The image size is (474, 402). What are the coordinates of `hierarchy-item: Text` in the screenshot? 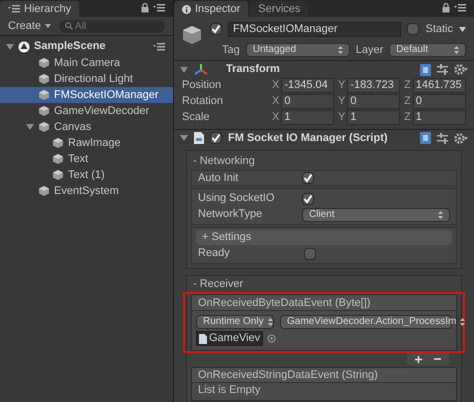 It's located at (86, 159).